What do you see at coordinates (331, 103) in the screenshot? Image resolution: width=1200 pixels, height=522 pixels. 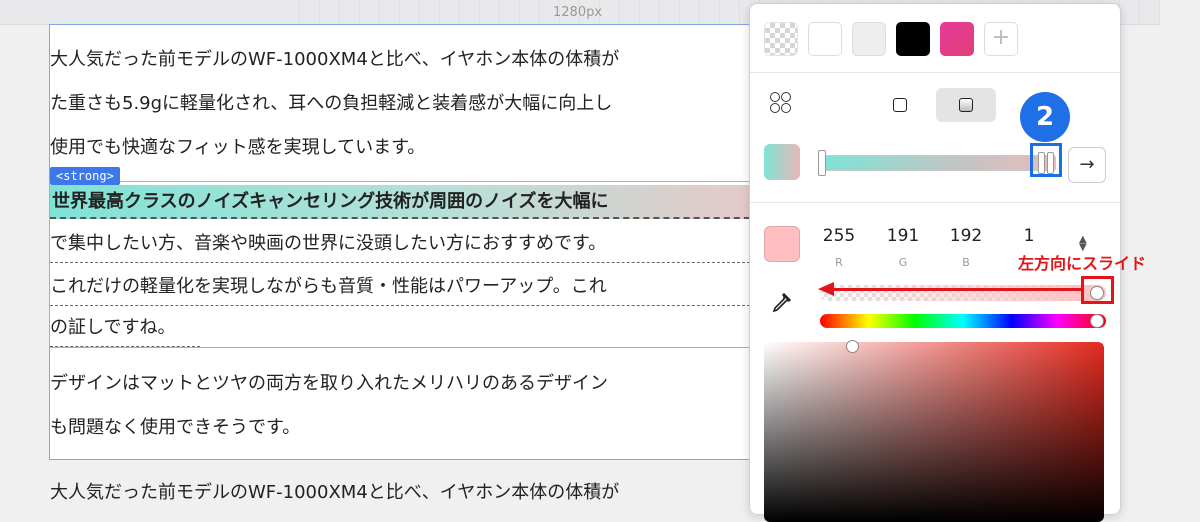 I see `paragraph-line: た重さも5.9gに軽量化され、耳への負担軽減と装着感が大幅に向上し` at bounding box center [331, 103].